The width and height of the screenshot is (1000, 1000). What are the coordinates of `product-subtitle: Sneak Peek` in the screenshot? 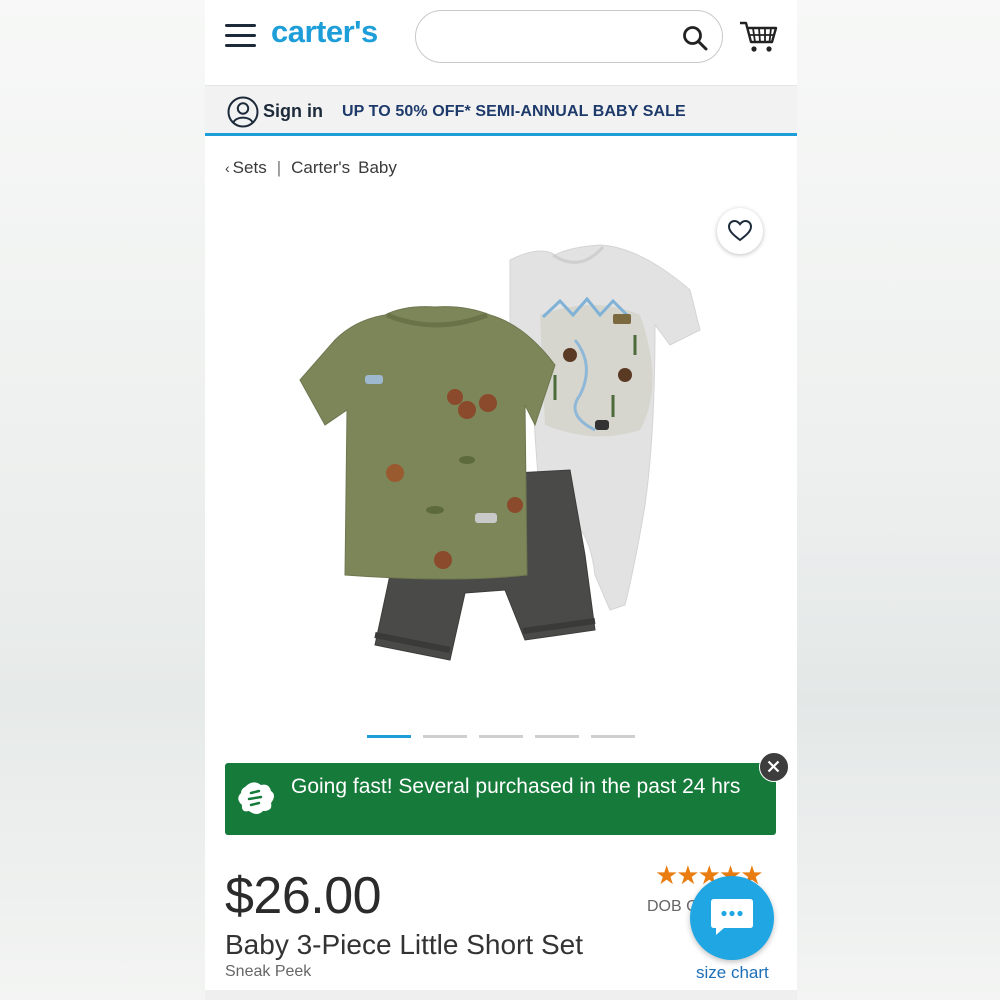 It's located at (268, 971).